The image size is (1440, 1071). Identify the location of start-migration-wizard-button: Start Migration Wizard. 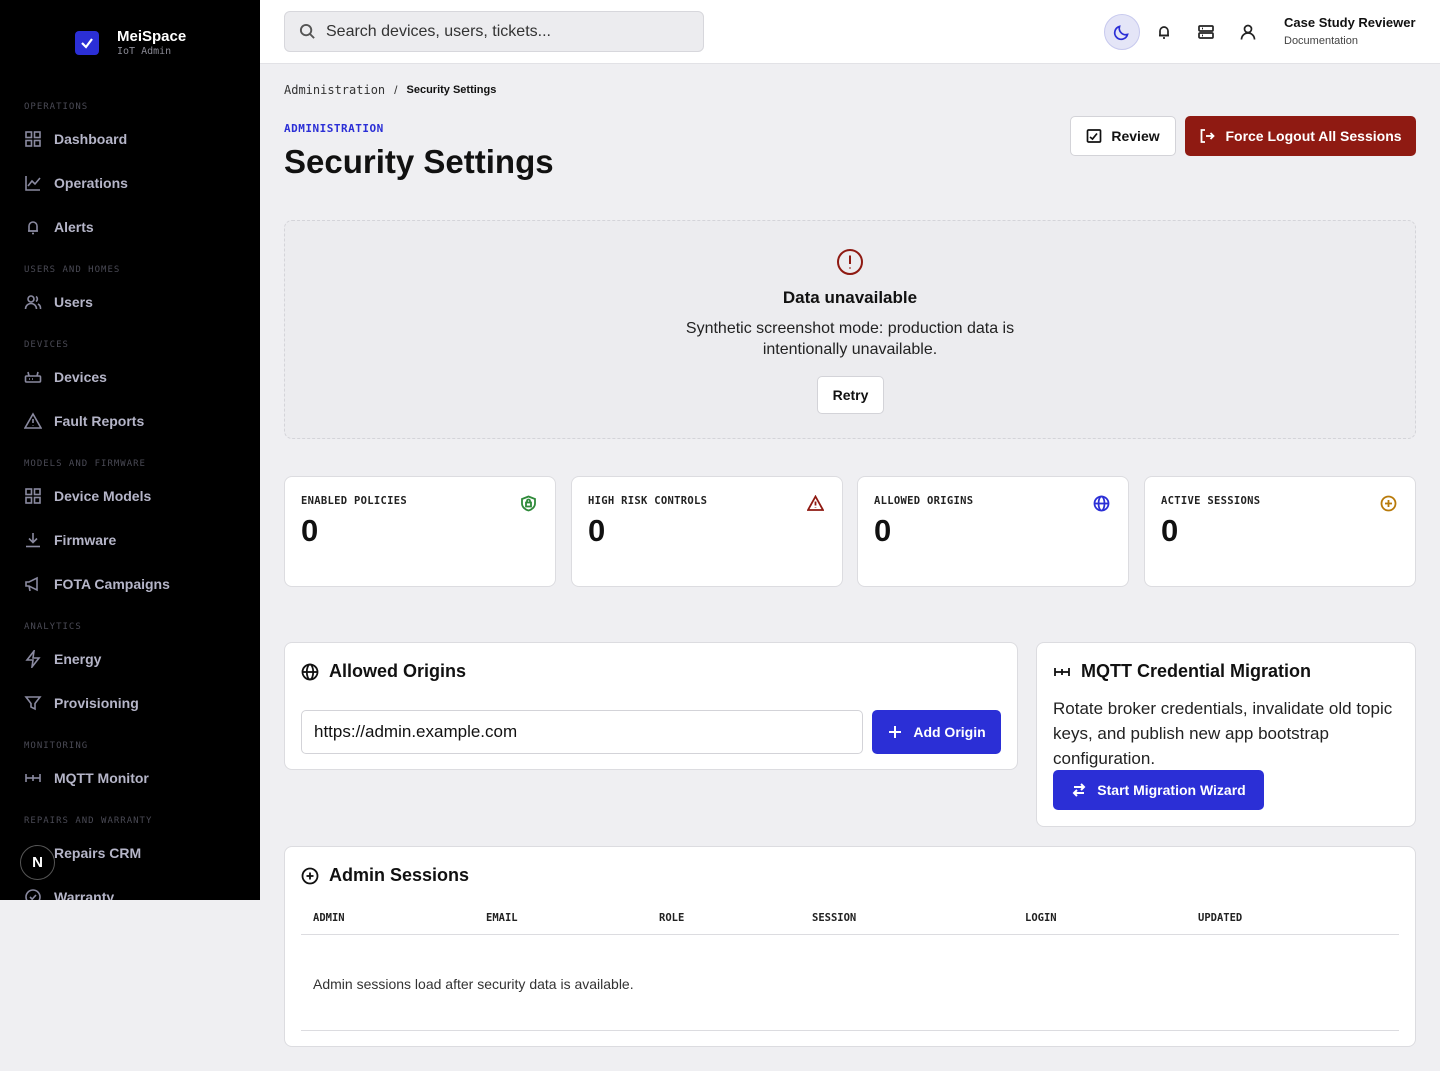
(1158, 790).